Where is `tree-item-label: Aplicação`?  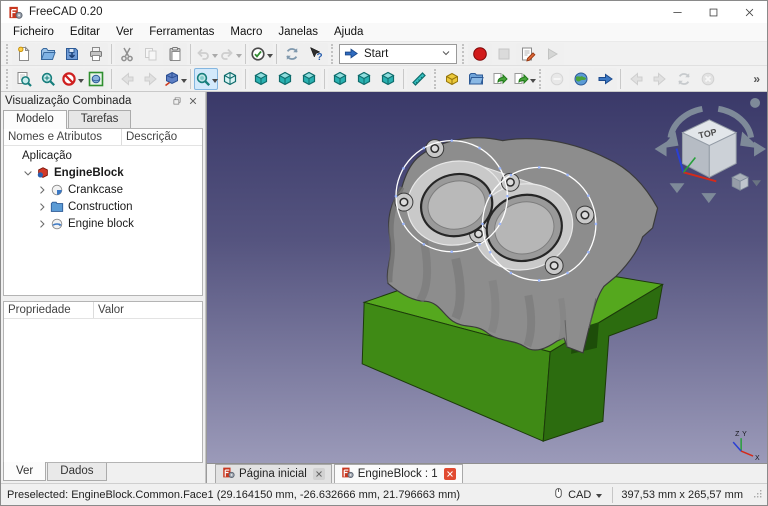 tree-item-label: Aplicação is located at coordinates (47, 155).